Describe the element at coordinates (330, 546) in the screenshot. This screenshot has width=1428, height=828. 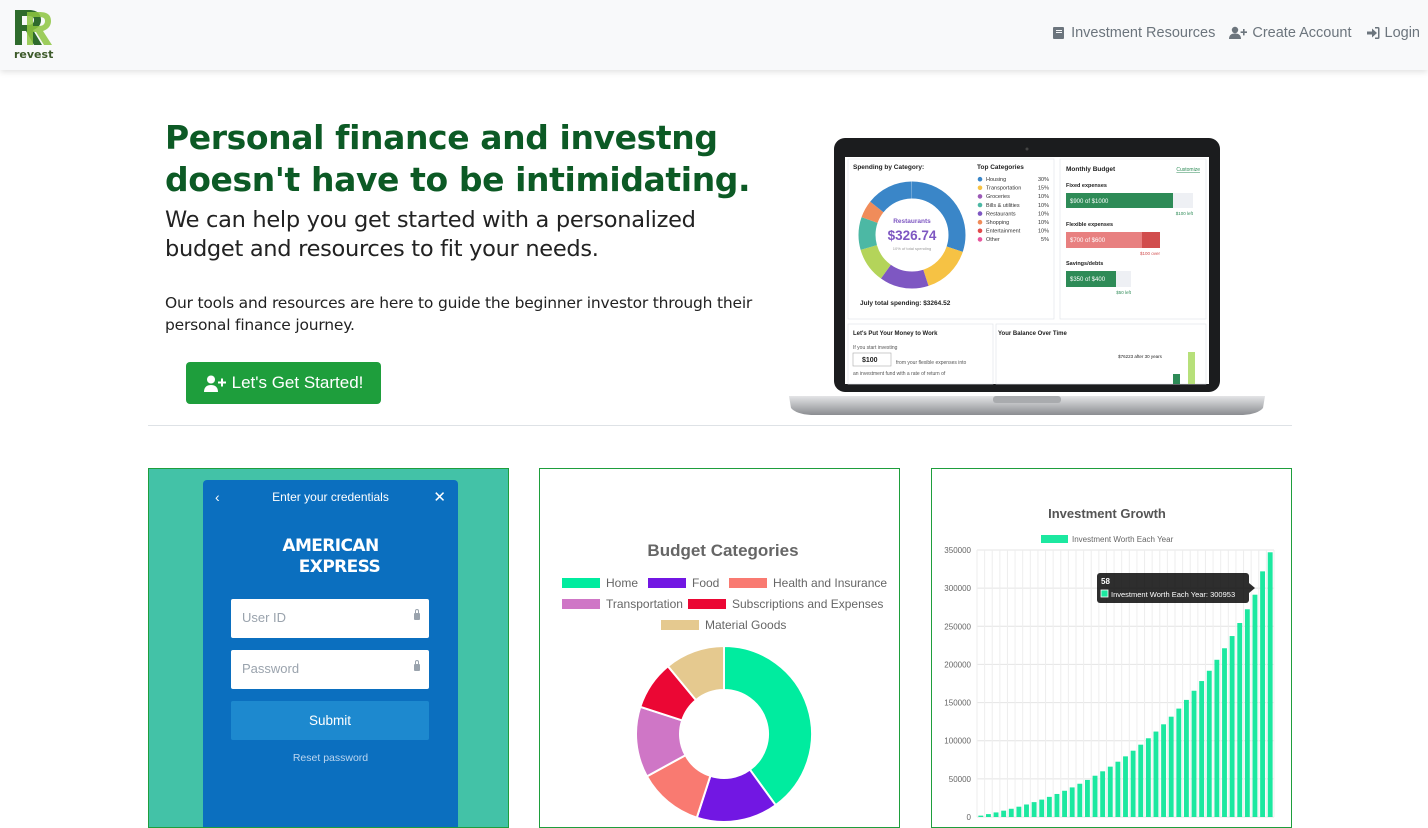
I see `amex-logo-line1: AMERICAN` at that location.